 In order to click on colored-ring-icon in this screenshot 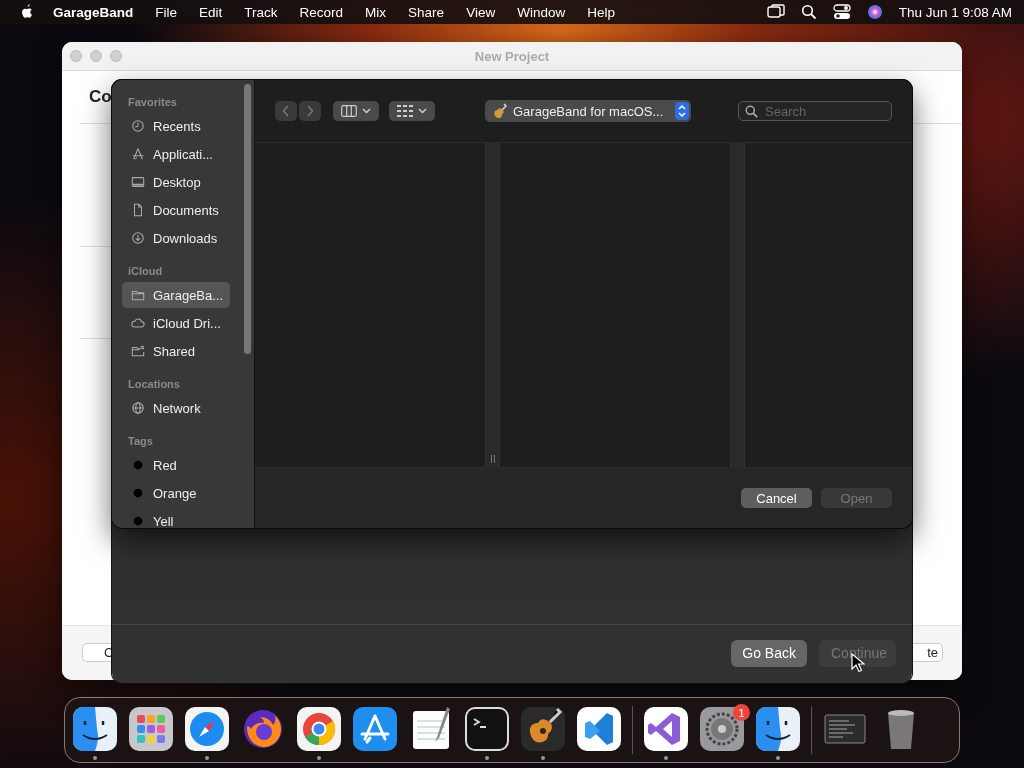, I will do `click(319, 728)`.